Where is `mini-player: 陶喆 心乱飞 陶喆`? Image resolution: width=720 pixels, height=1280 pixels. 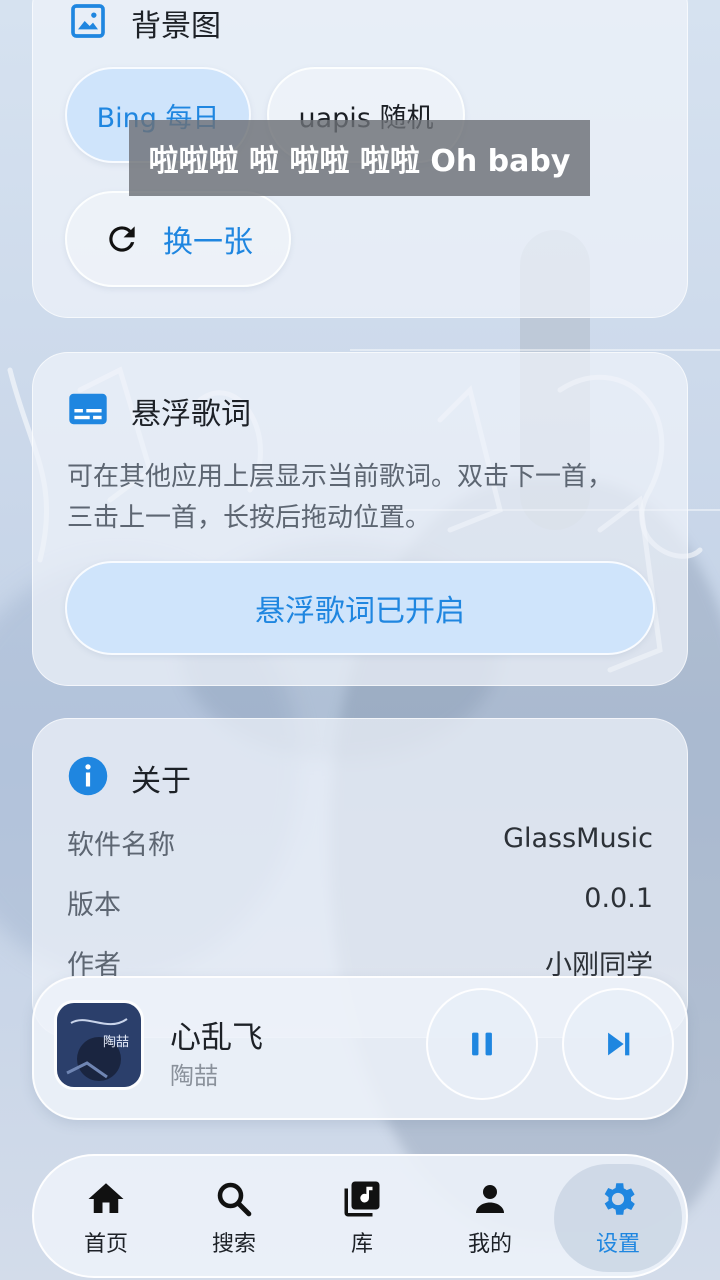 mini-player: 陶喆 心乱飞 陶喆 is located at coordinates (360, 1048).